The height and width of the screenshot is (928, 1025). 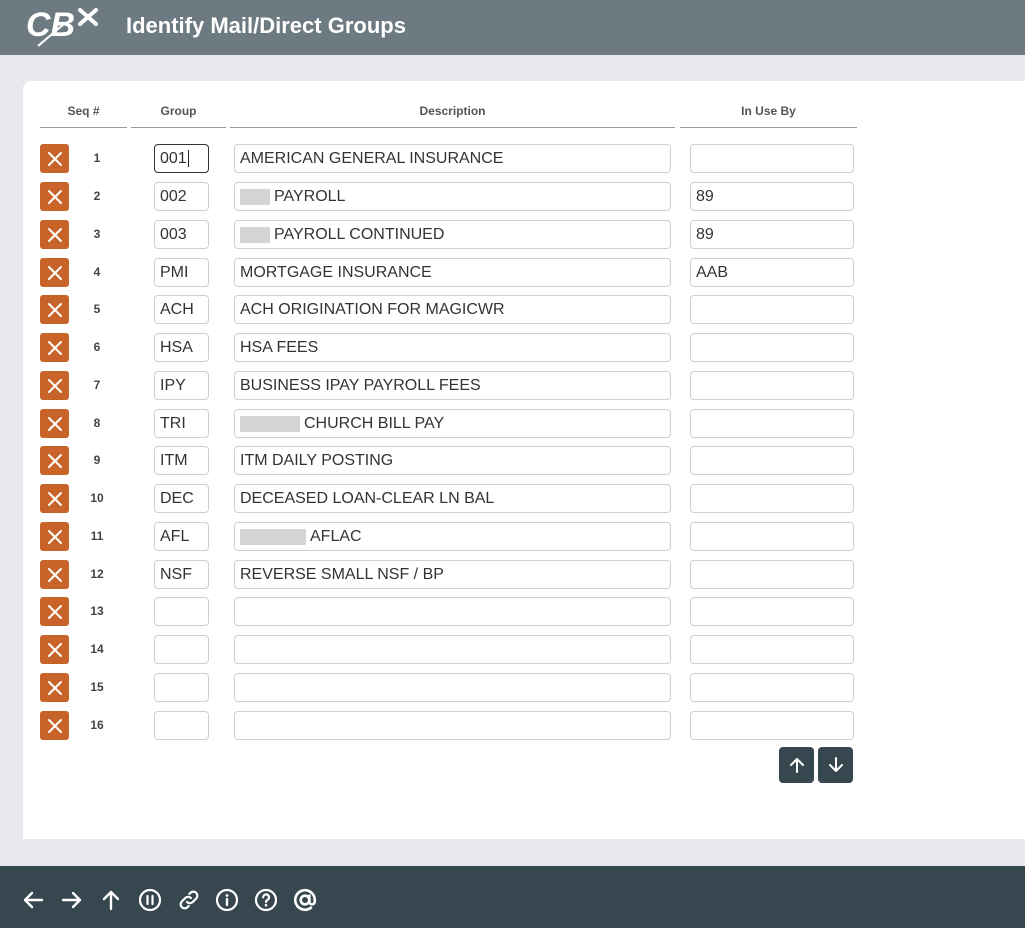 I want to click on description-input: BUSINESS IPAY PAYROLL FEES, so click(x=452, y=385).